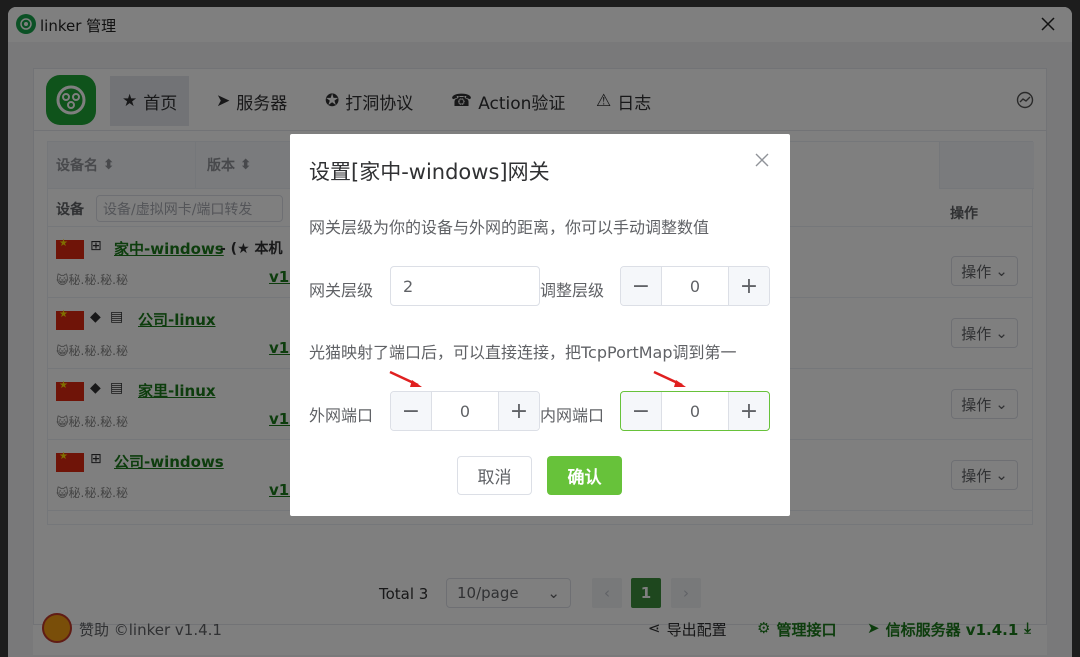 The width and height of the screenshot is (1080, 657). I want to click on cancel-button: 取消, so click(494, 475).